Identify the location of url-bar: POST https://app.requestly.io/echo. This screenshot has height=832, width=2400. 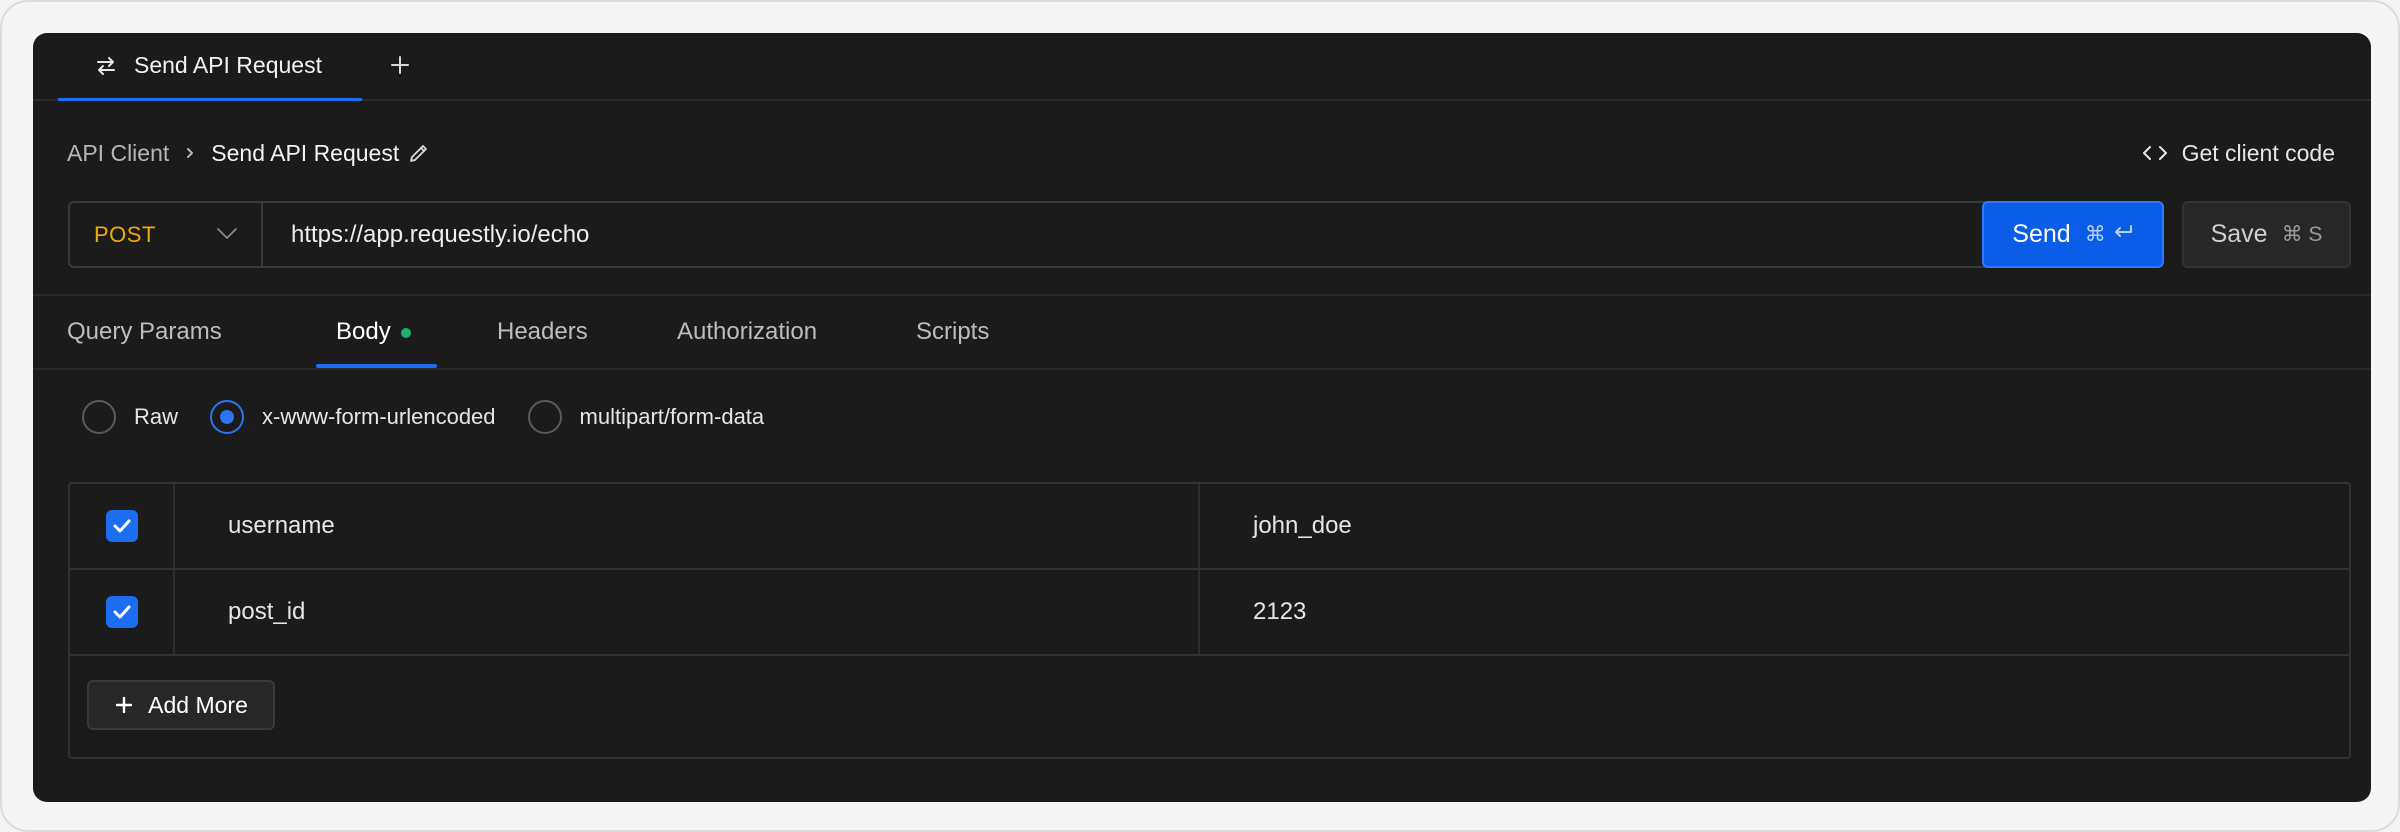
(1030, 234).